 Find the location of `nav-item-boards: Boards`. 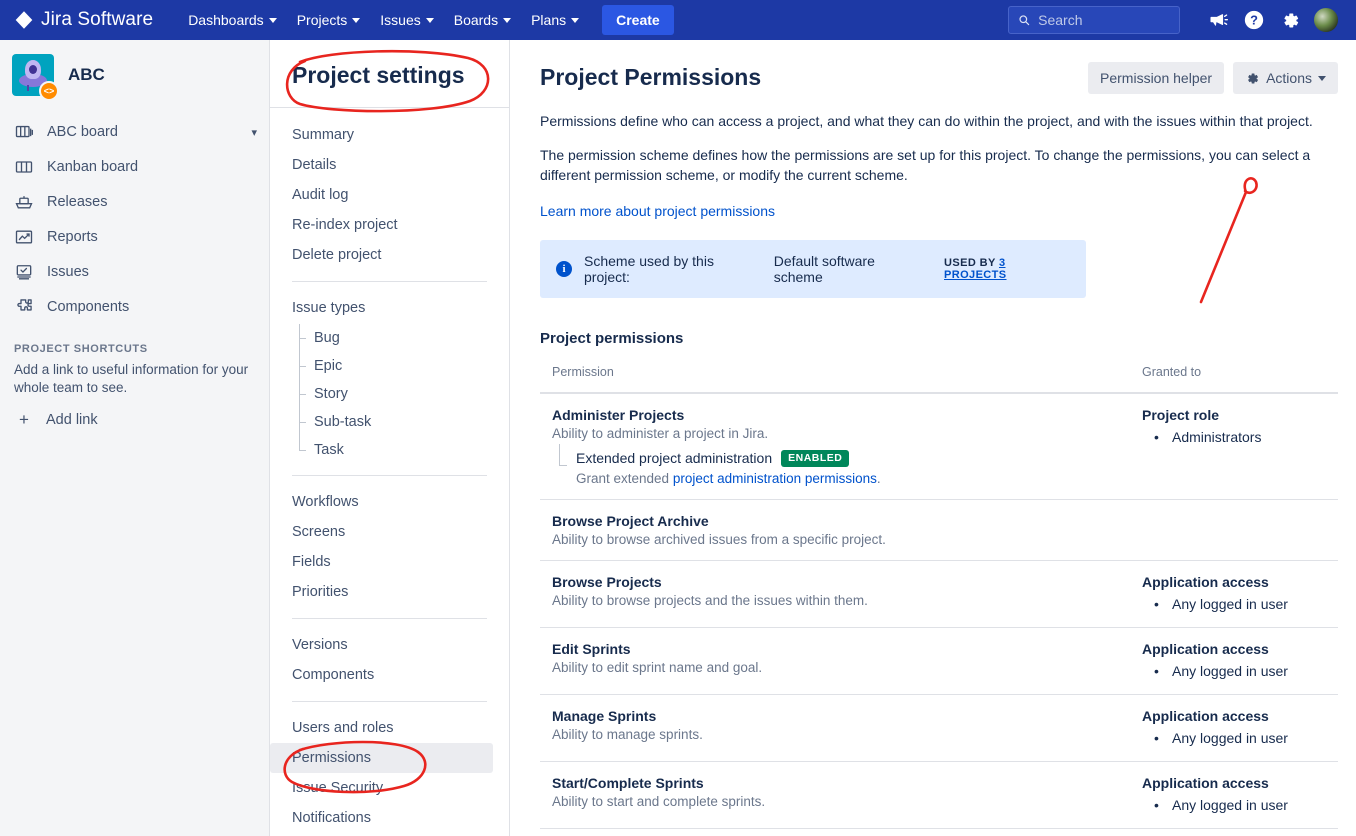

nav-item-boards: Boards is located at coordinates (482, 20).